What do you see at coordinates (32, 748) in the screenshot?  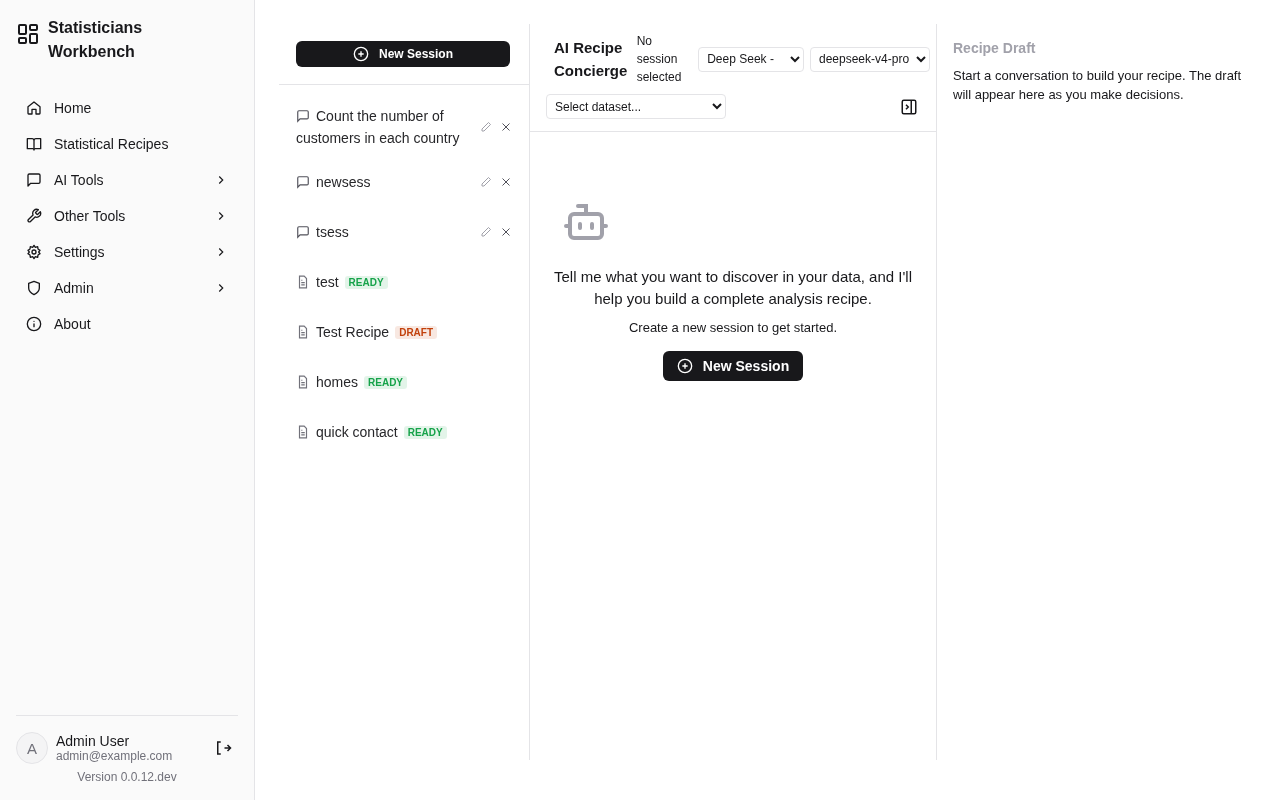 I see `user-avatar: A` at bounding box center [32, 748].